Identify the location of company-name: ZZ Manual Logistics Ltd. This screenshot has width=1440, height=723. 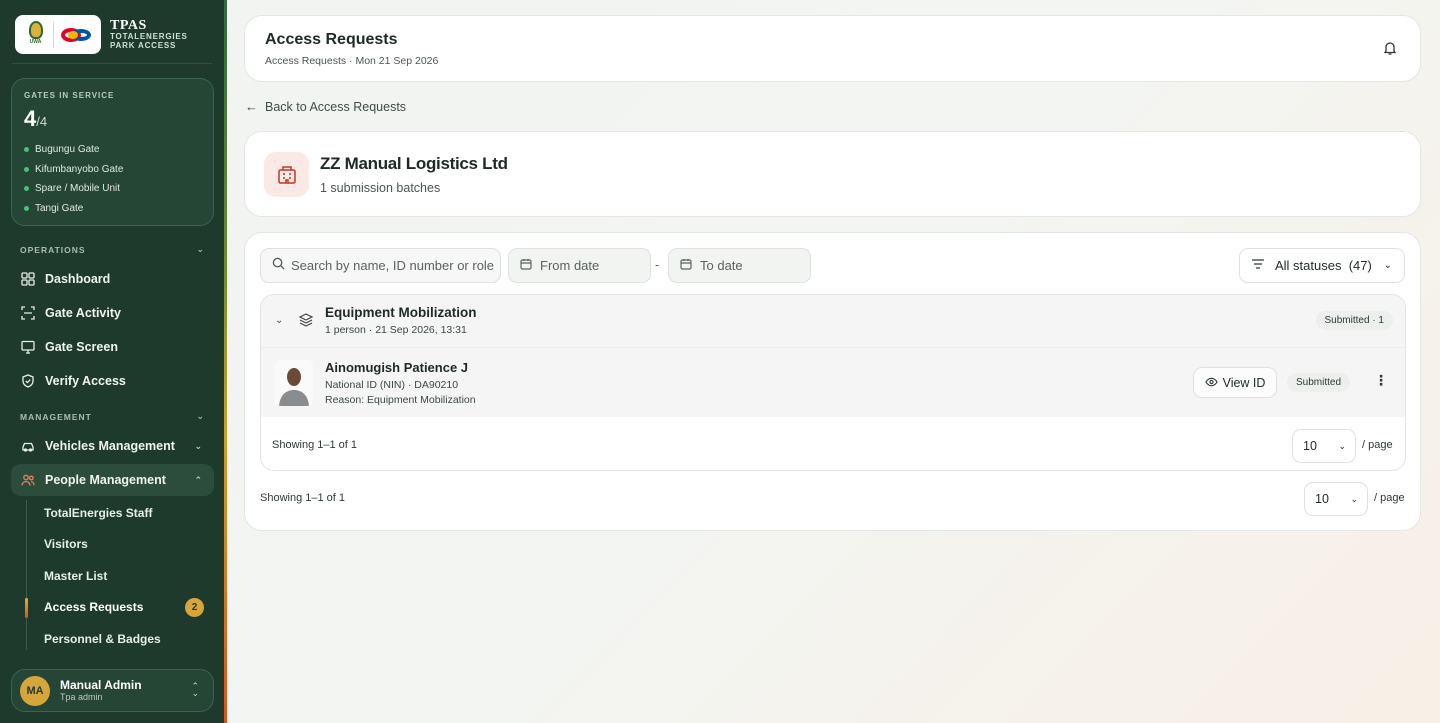
(414, 163).